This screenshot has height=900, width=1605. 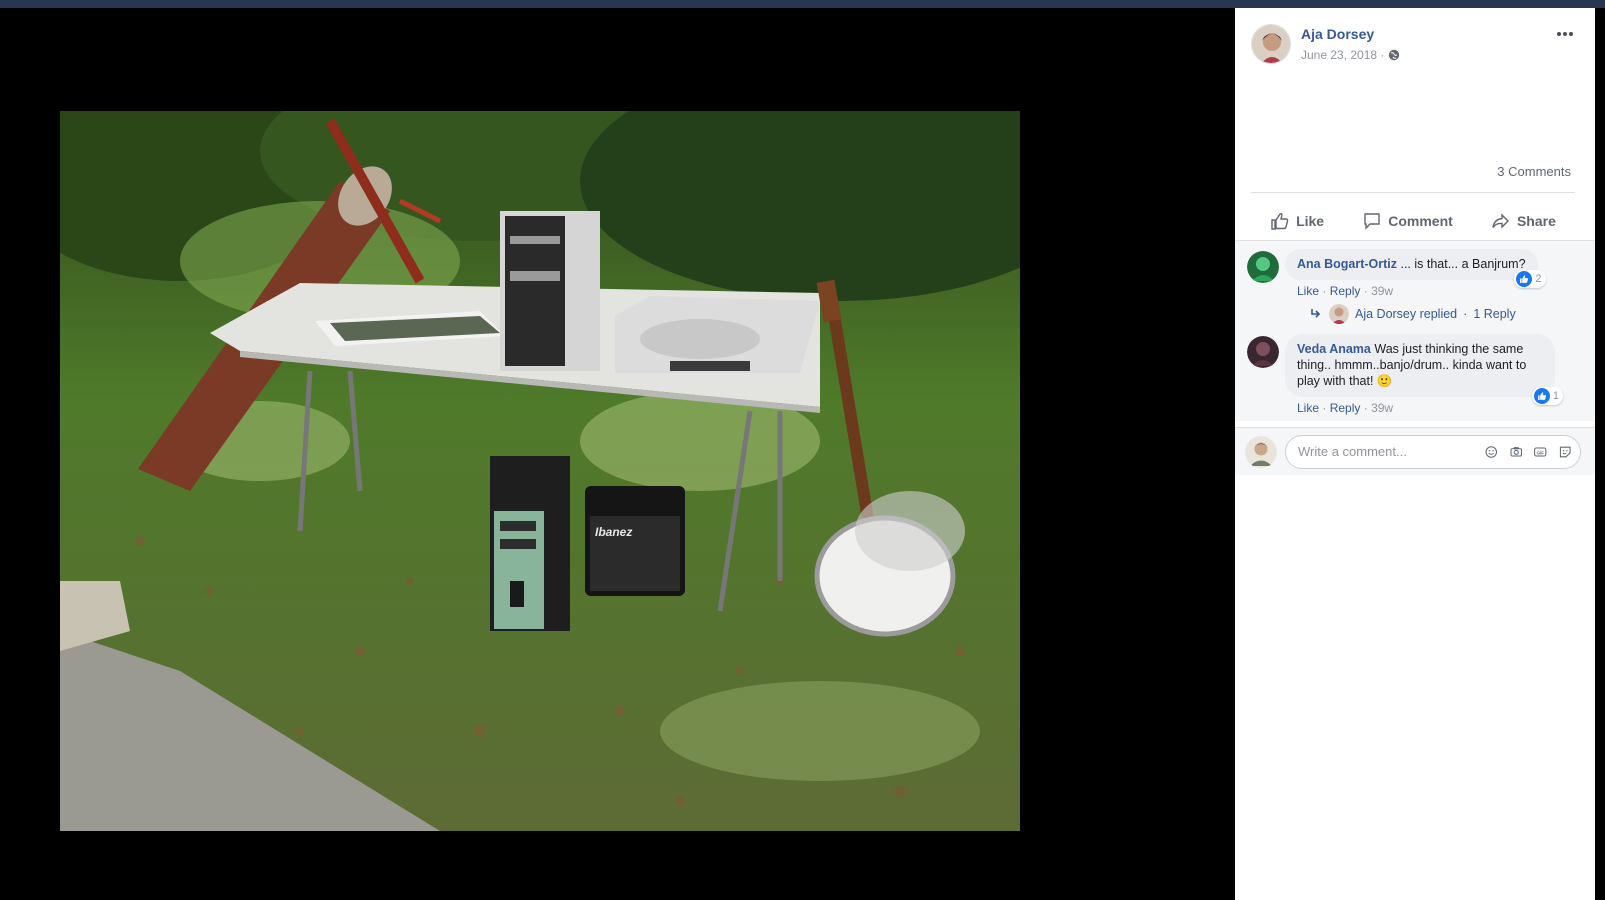 I want to click on share-arrow-icon, so click(x=1500, y=221).